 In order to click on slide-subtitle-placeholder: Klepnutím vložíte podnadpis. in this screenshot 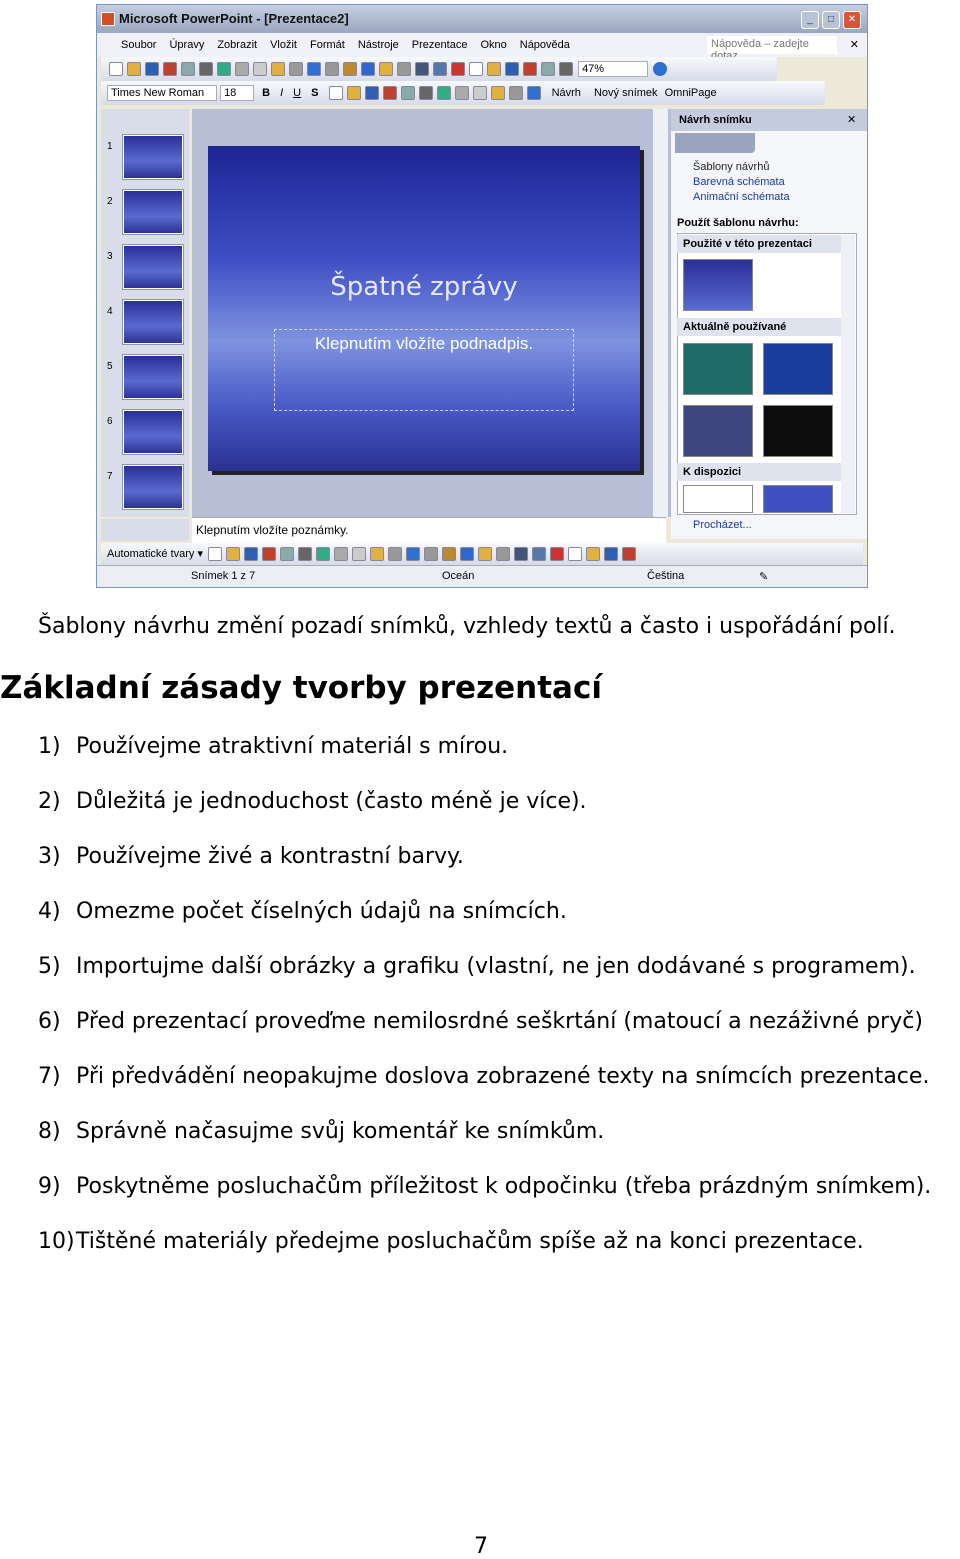, I will do `click(424, 370)`.